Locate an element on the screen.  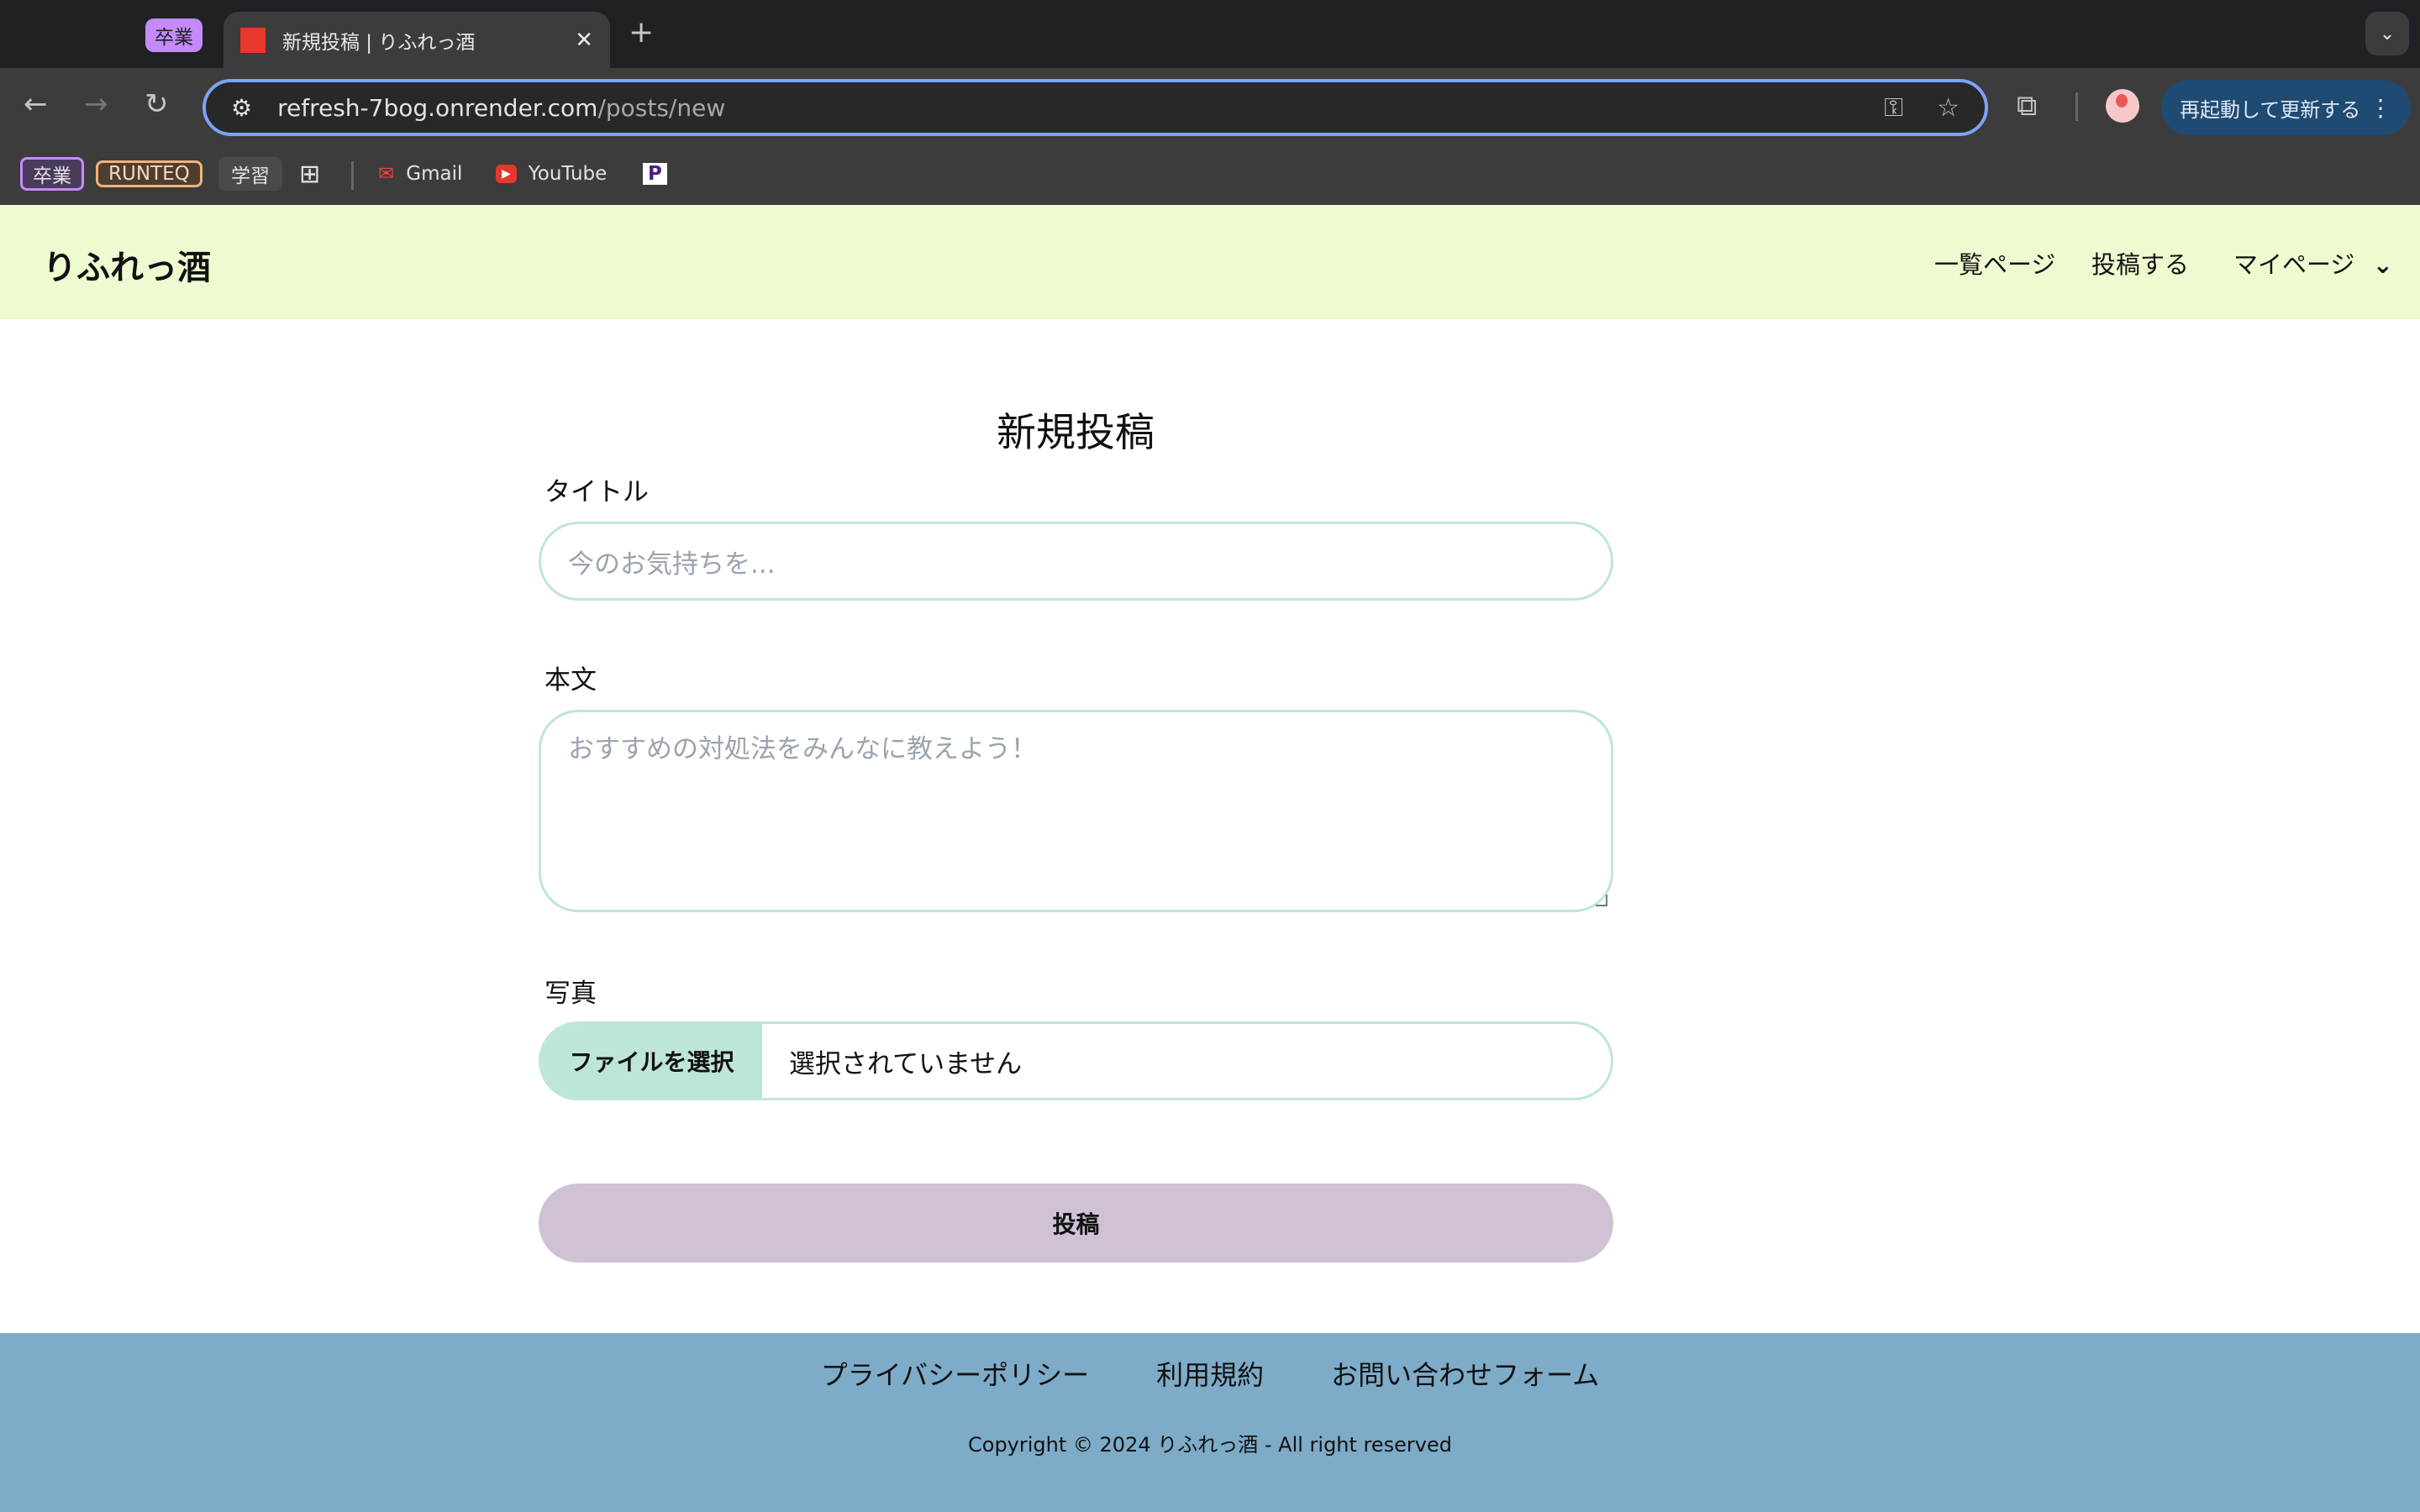
title-label: タイトル is located at coordinates (597, 492).